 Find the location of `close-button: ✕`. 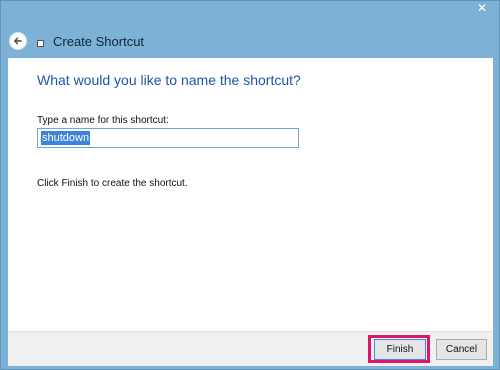

close-button: ✕ is located at coordinates (482, 9).